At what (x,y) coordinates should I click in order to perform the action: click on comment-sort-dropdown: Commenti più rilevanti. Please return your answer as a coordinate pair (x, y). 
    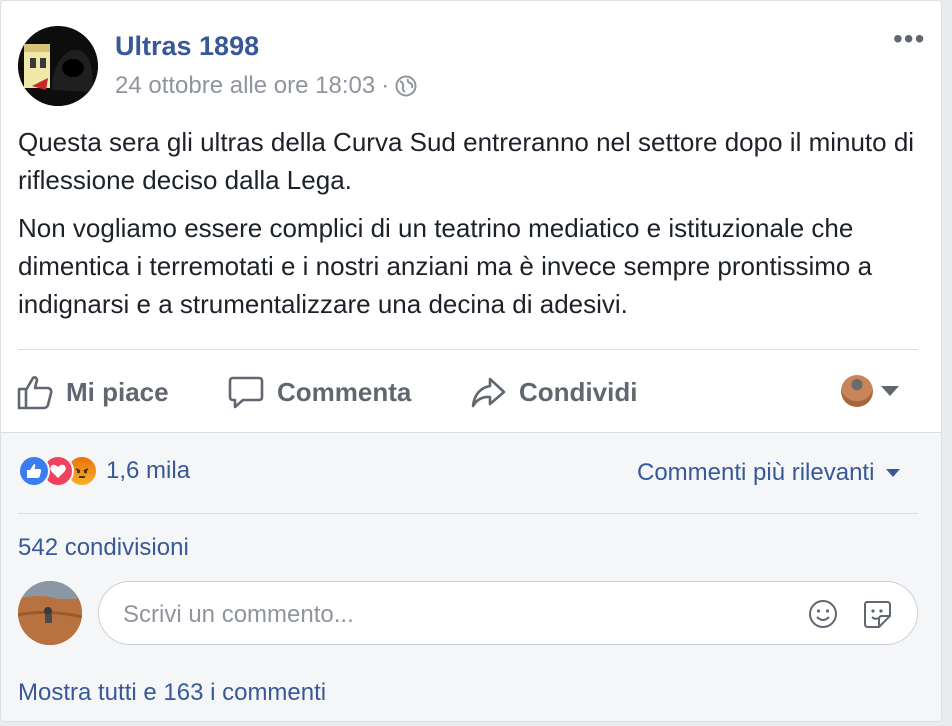
    Looking at the image, I should click on (769, 473).